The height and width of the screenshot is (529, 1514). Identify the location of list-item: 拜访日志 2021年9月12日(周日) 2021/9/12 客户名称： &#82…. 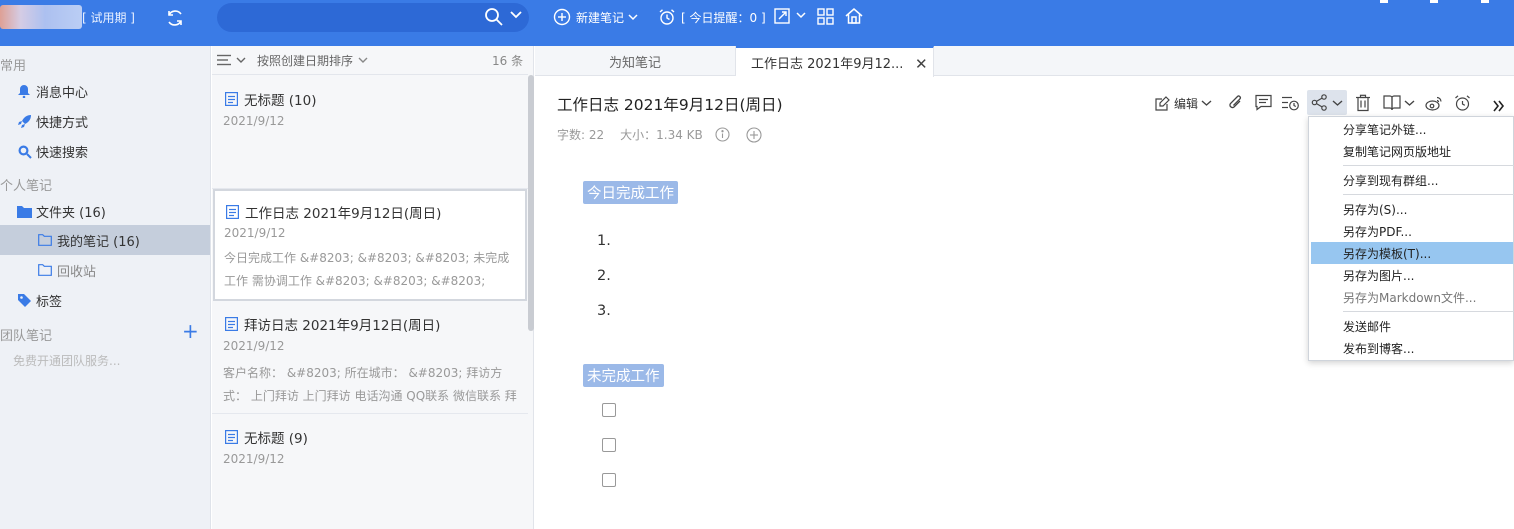
(370, 357).